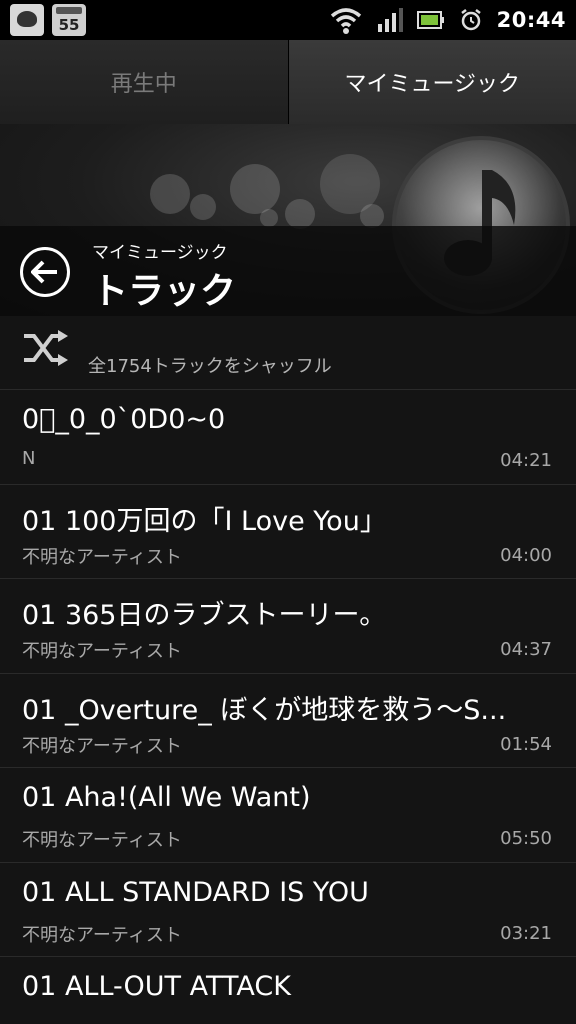 The image size is (576, 1024). What do you see at coordinates (144, 82) in the screenshot?
I see `tab-now-playing: 再生中` at bounding box center [144, 82].